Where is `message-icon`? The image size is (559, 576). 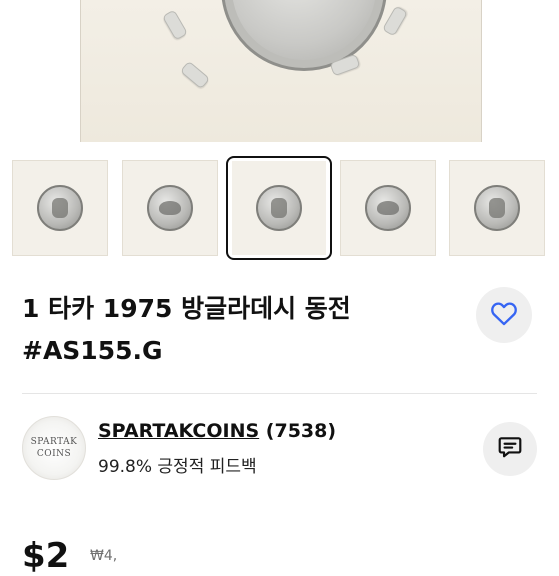 message-icon is located at coordinates (510, 449).